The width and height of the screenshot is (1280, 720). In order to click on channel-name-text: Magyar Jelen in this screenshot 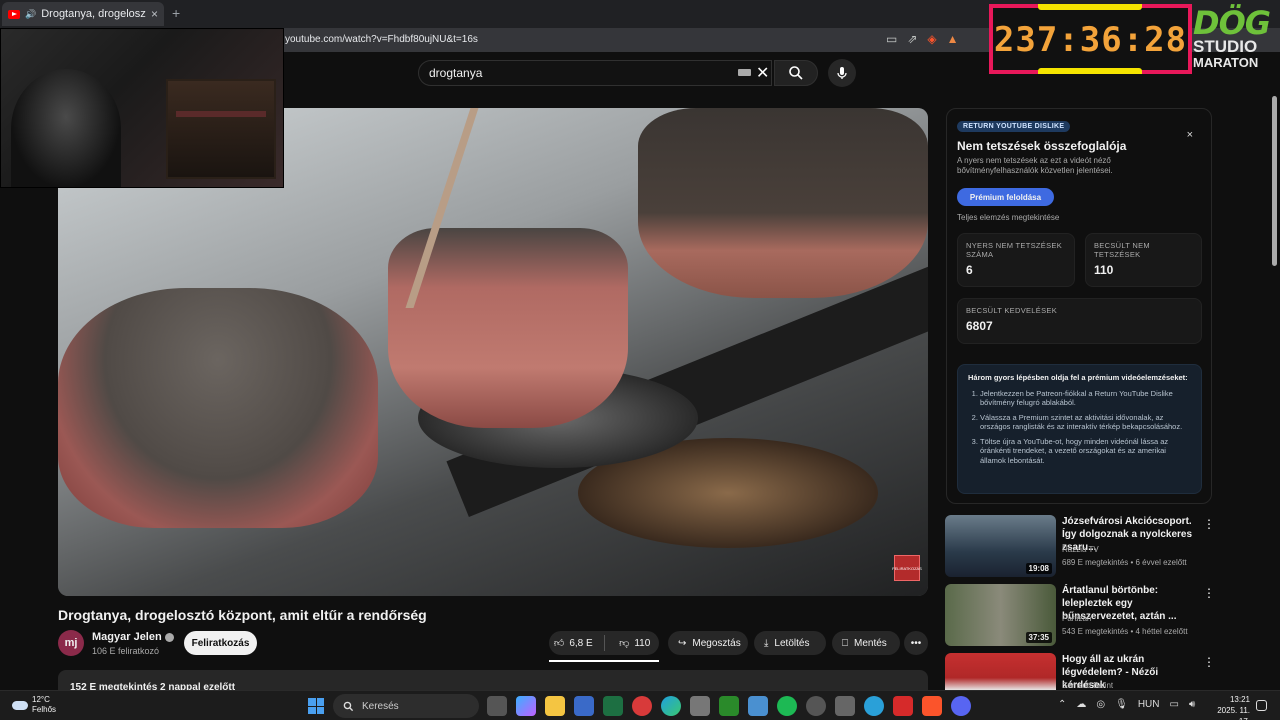, I will do `click(127, 637)`.